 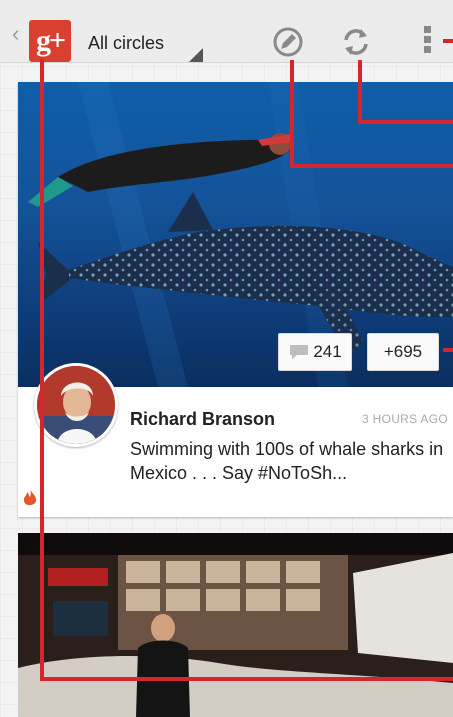 What do you see at coordinates (356, 42) in the screenshot?
I see `refresh-icon` at bounding box center [356, 42].